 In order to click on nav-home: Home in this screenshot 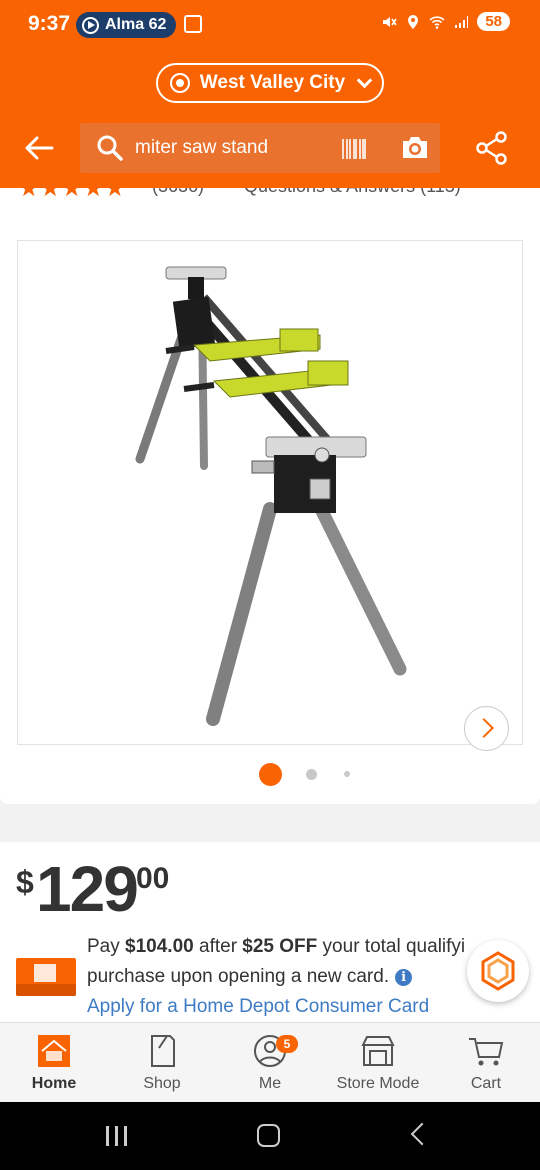, I will do `click(54, 1063)`.